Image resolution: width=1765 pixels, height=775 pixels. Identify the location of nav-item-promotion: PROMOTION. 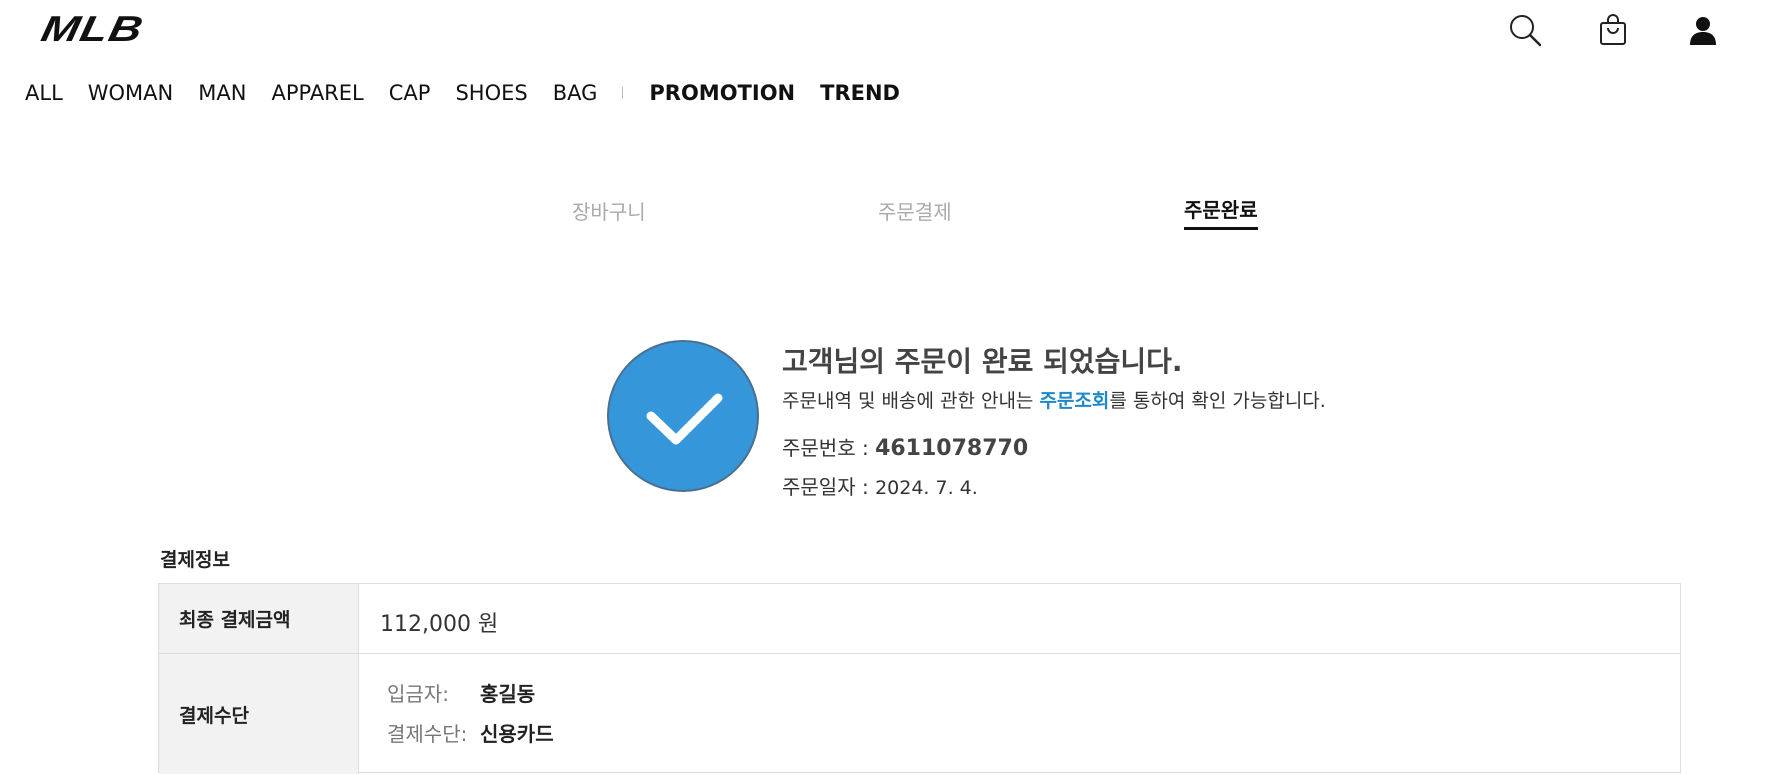
(722, 93).